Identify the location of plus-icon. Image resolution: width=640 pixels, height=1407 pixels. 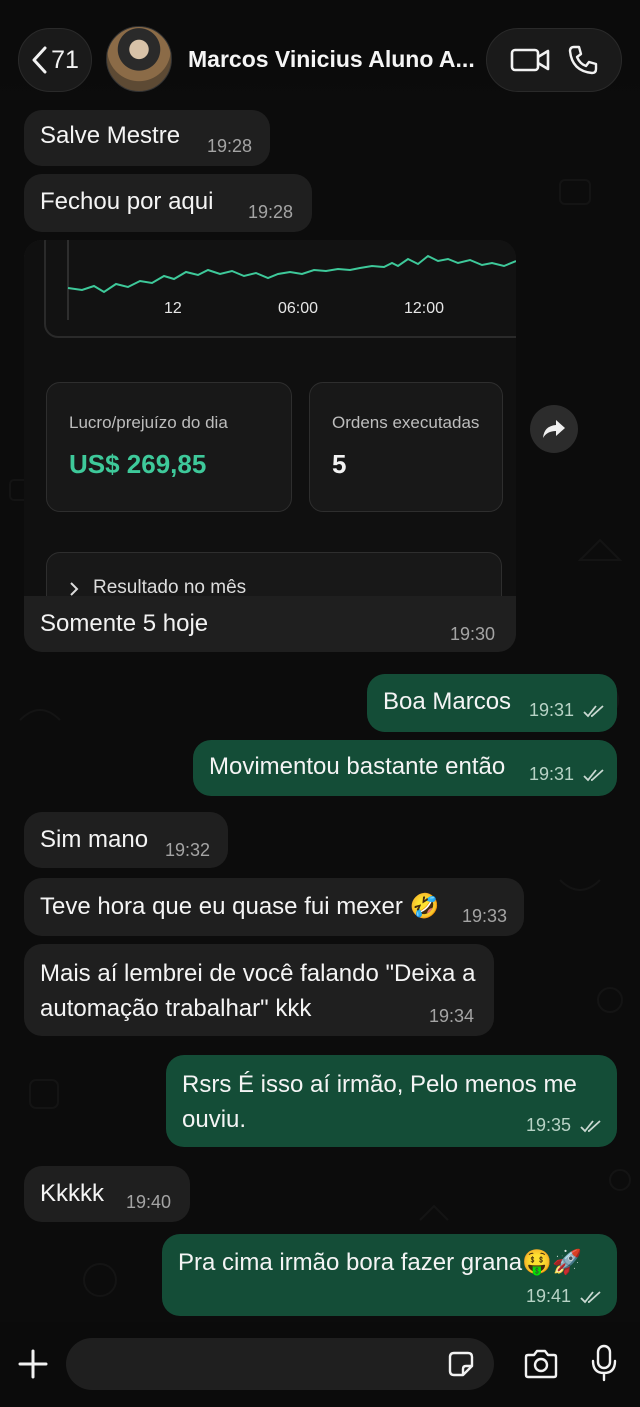
(33, 1364).